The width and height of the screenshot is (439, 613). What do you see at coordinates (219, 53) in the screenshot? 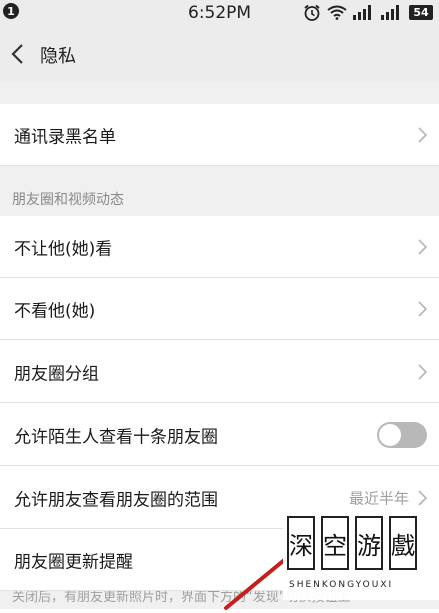
I see `nav-bar: 隐私` at bounding box center [219, 53].